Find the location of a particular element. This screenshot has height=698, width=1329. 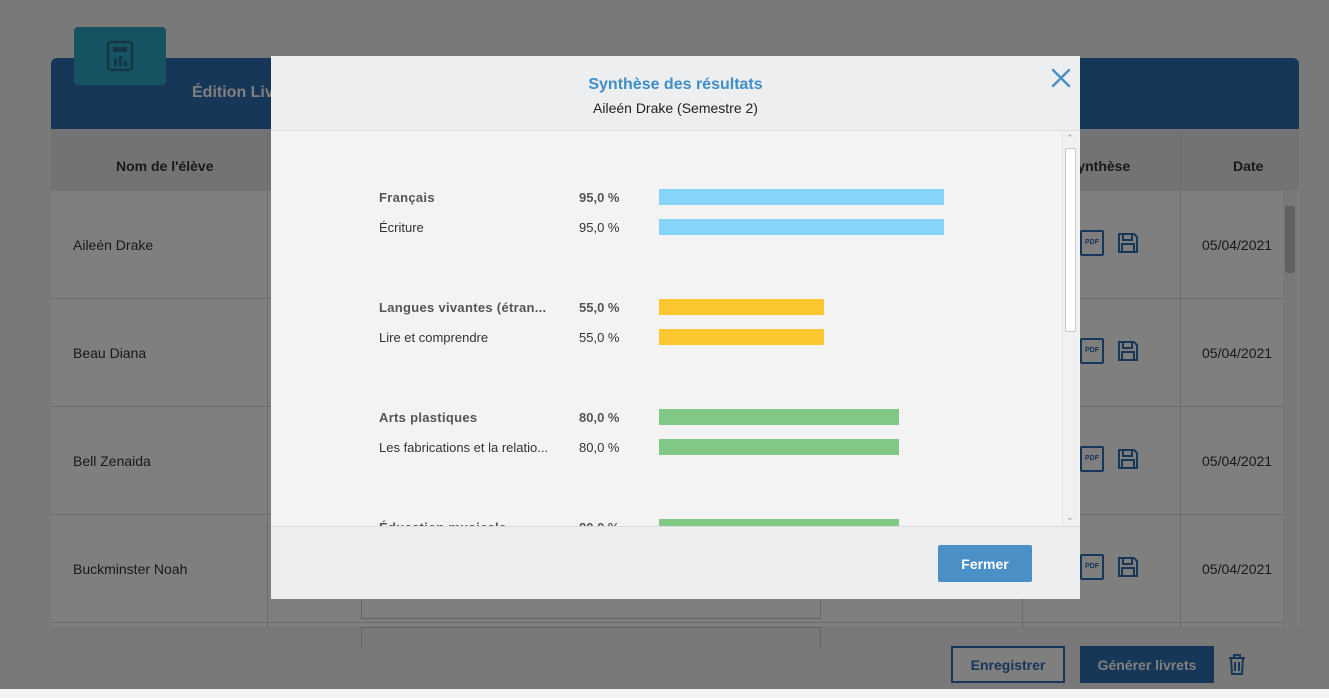

result-domain-row: Français 95,0 % is located at coordinates (679, 198).